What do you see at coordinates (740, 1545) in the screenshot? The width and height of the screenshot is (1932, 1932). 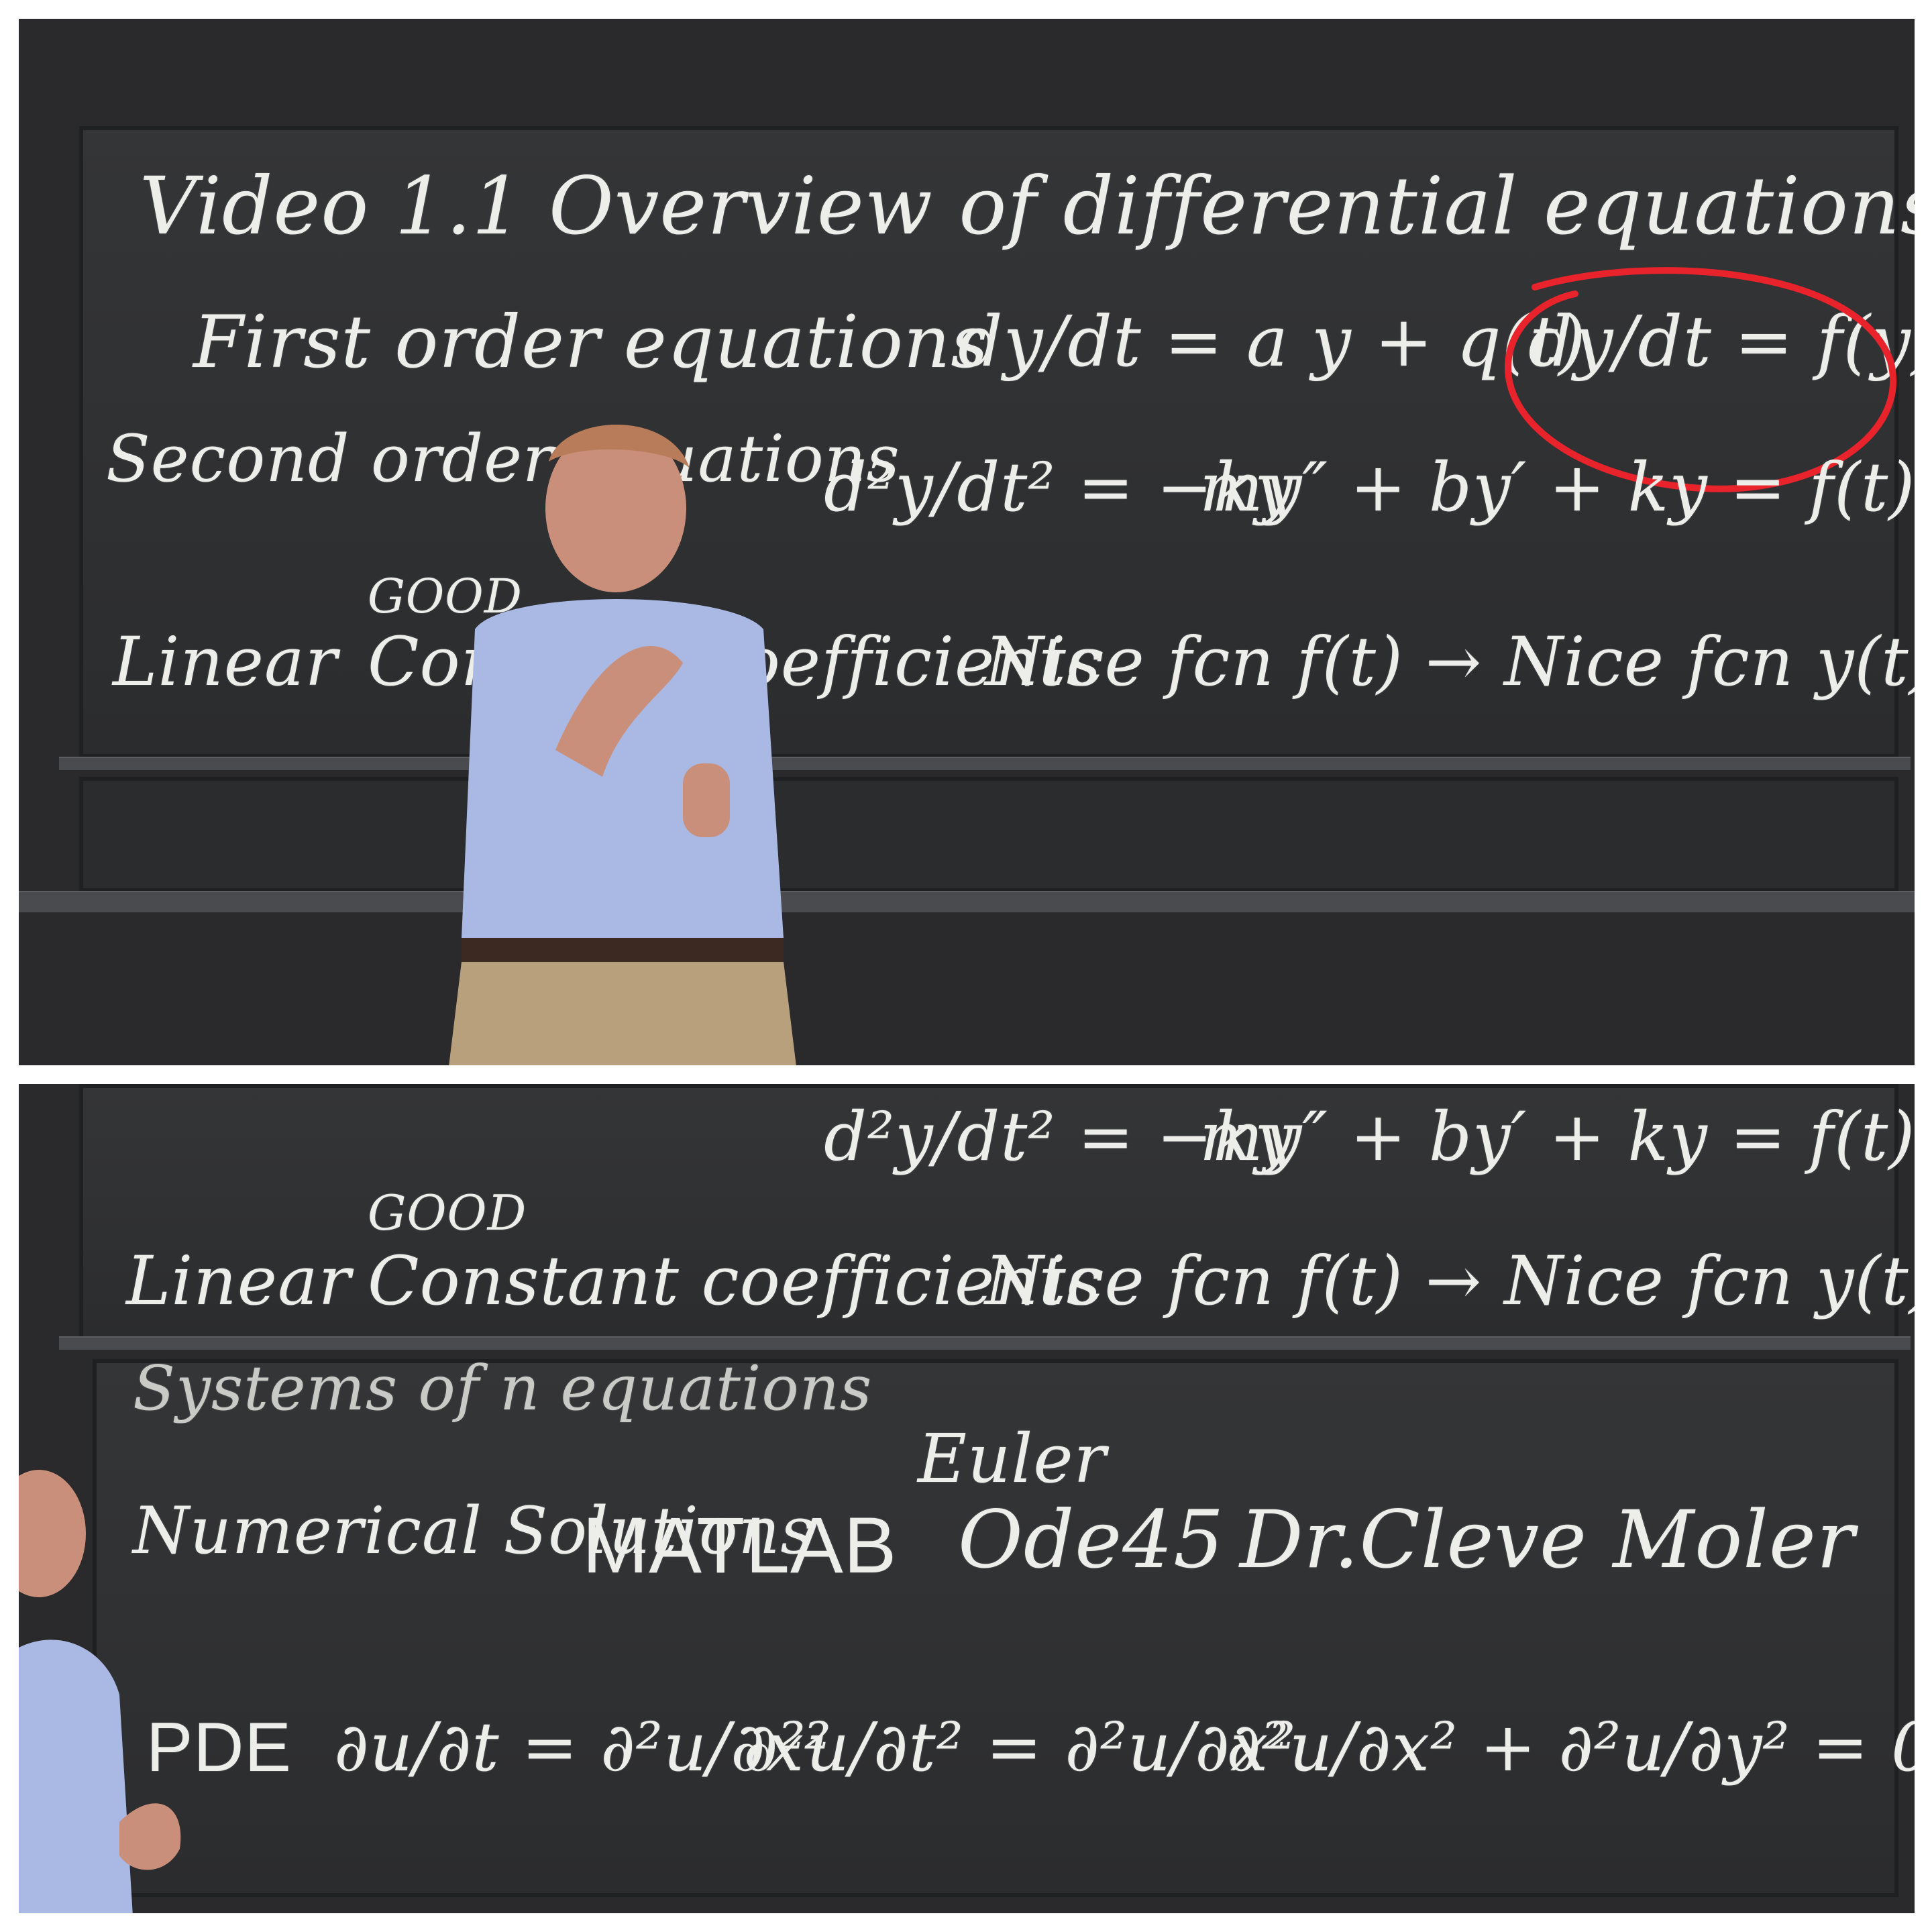 I see `matlab-label: MATLAB` at bounding box center [740, 1545].